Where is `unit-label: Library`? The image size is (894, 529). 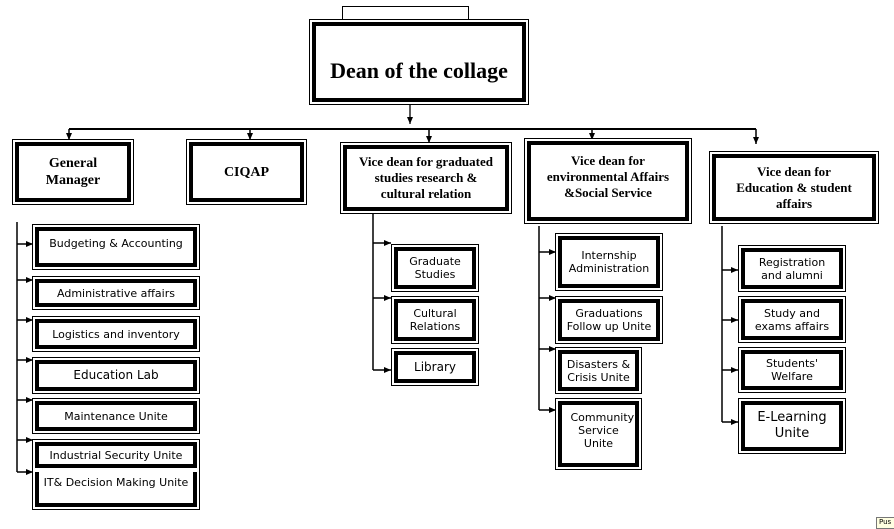 unit-label: Library is located at coordinates (435, 366).